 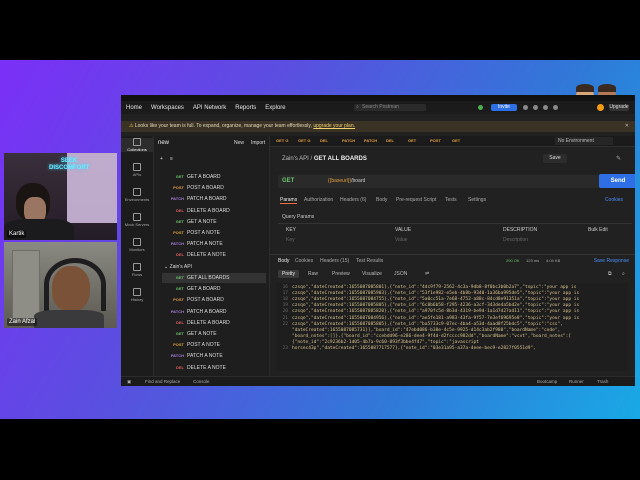 I want to click on send-button: Send, so click(x=617, y=181).